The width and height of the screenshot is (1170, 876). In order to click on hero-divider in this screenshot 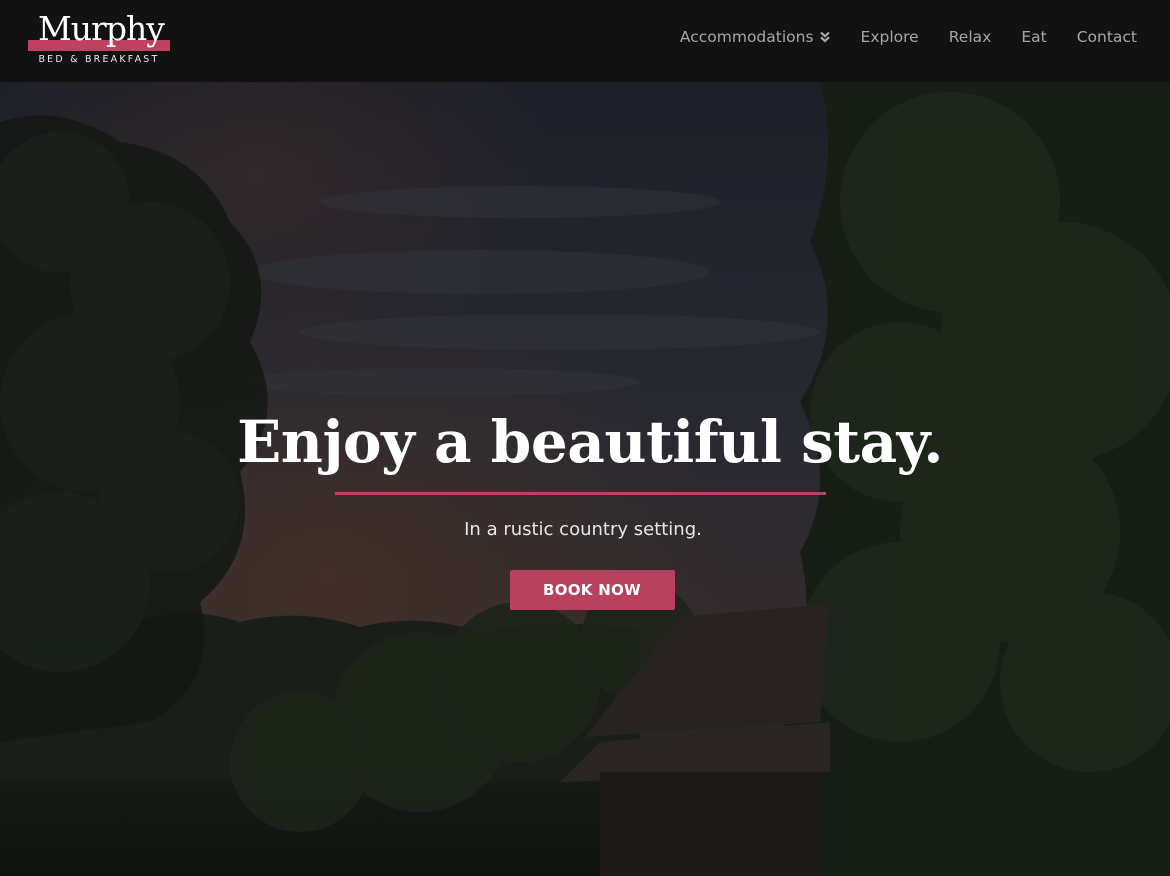, I will do `click(580, 493)`.